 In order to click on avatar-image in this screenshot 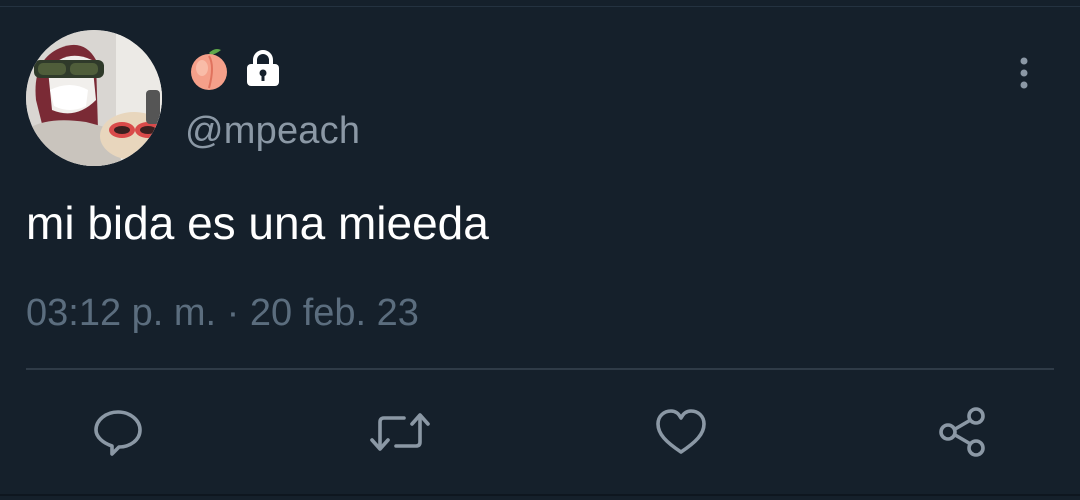, I will do `click(94, 98)`.